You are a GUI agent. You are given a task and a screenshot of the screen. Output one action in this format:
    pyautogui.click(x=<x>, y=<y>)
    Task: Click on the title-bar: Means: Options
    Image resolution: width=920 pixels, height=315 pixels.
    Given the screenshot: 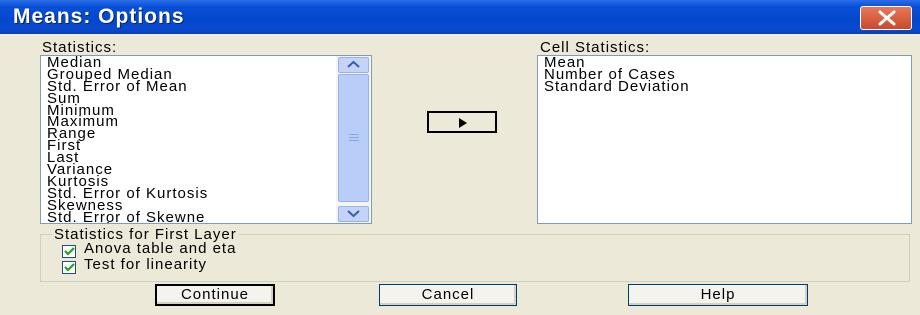 What is the action you would take?
    pyautogui.click(x=460, y=17)
    